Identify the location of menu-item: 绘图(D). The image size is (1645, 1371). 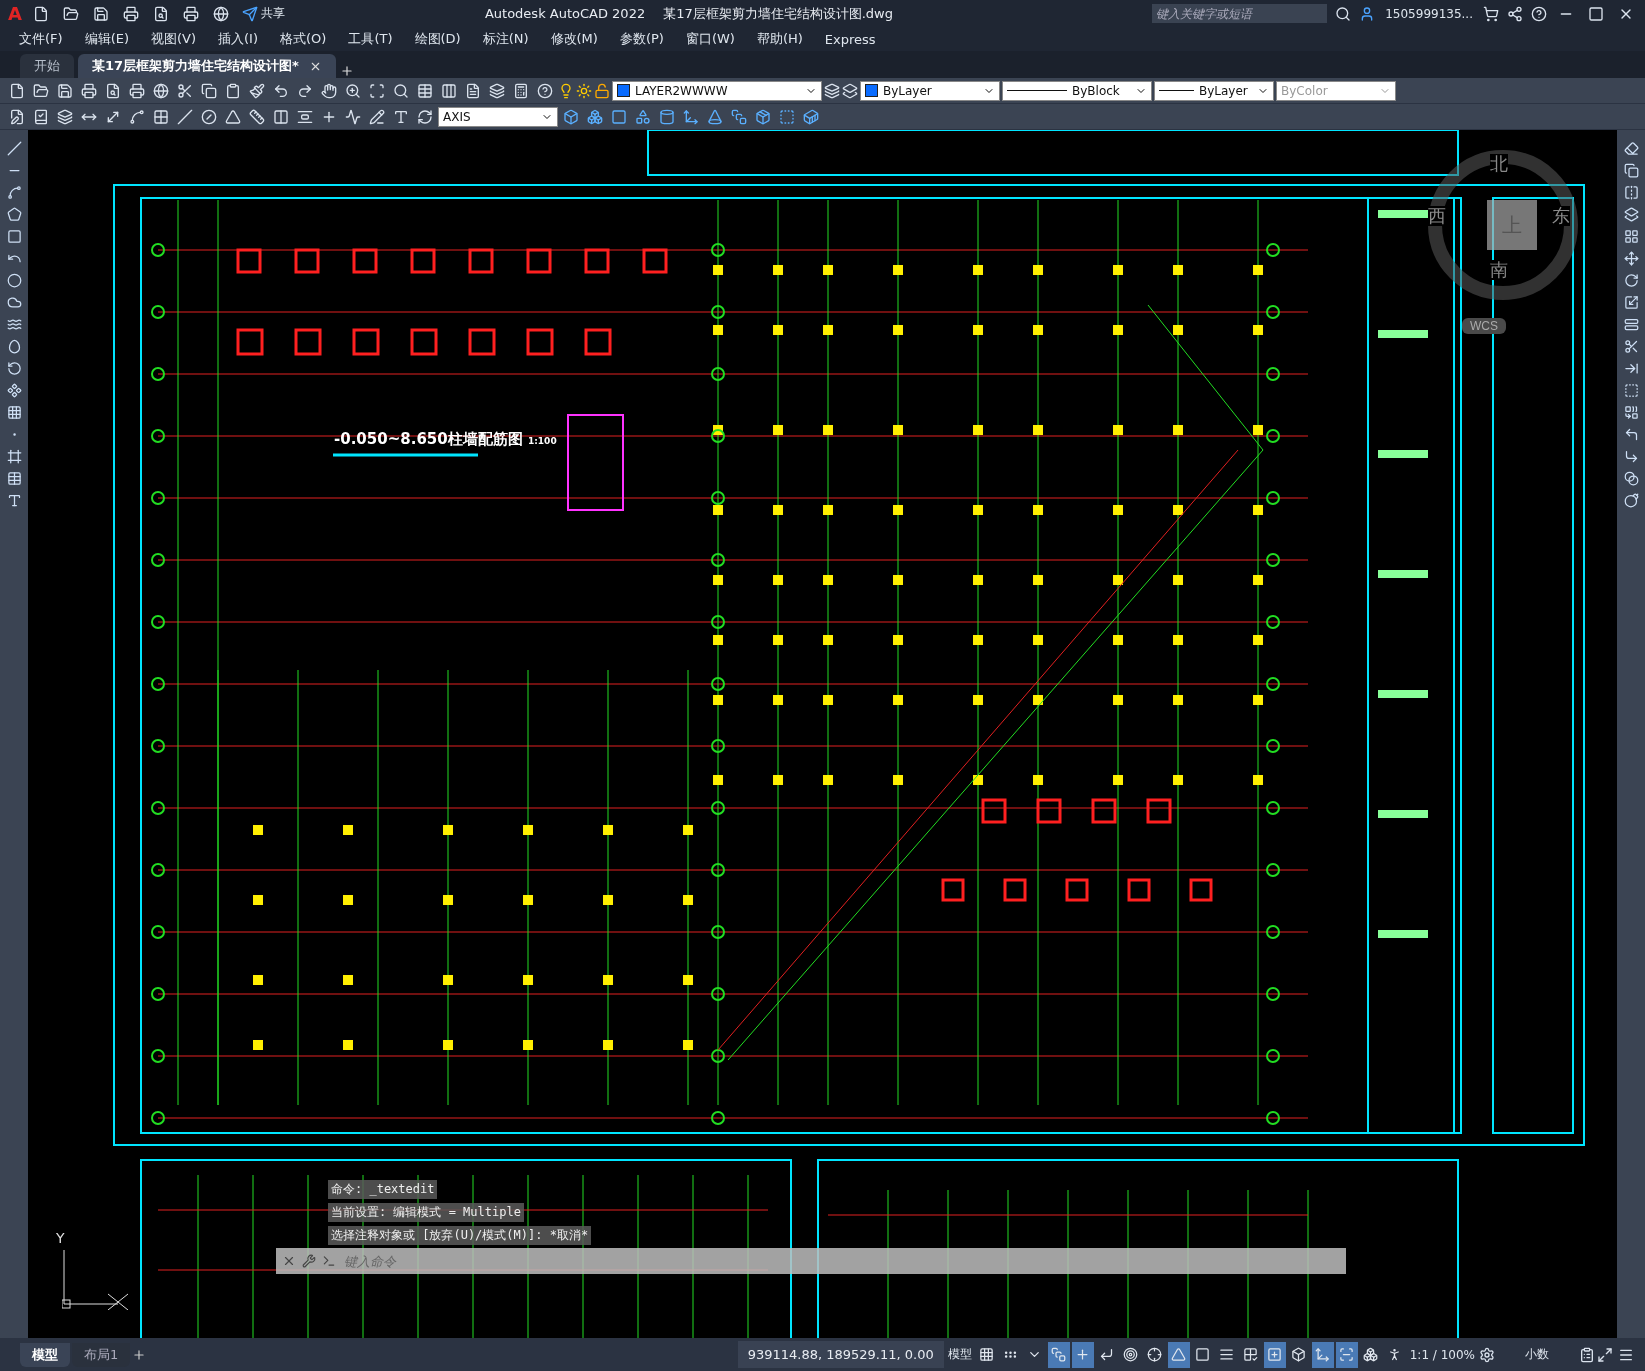
(437, 39).